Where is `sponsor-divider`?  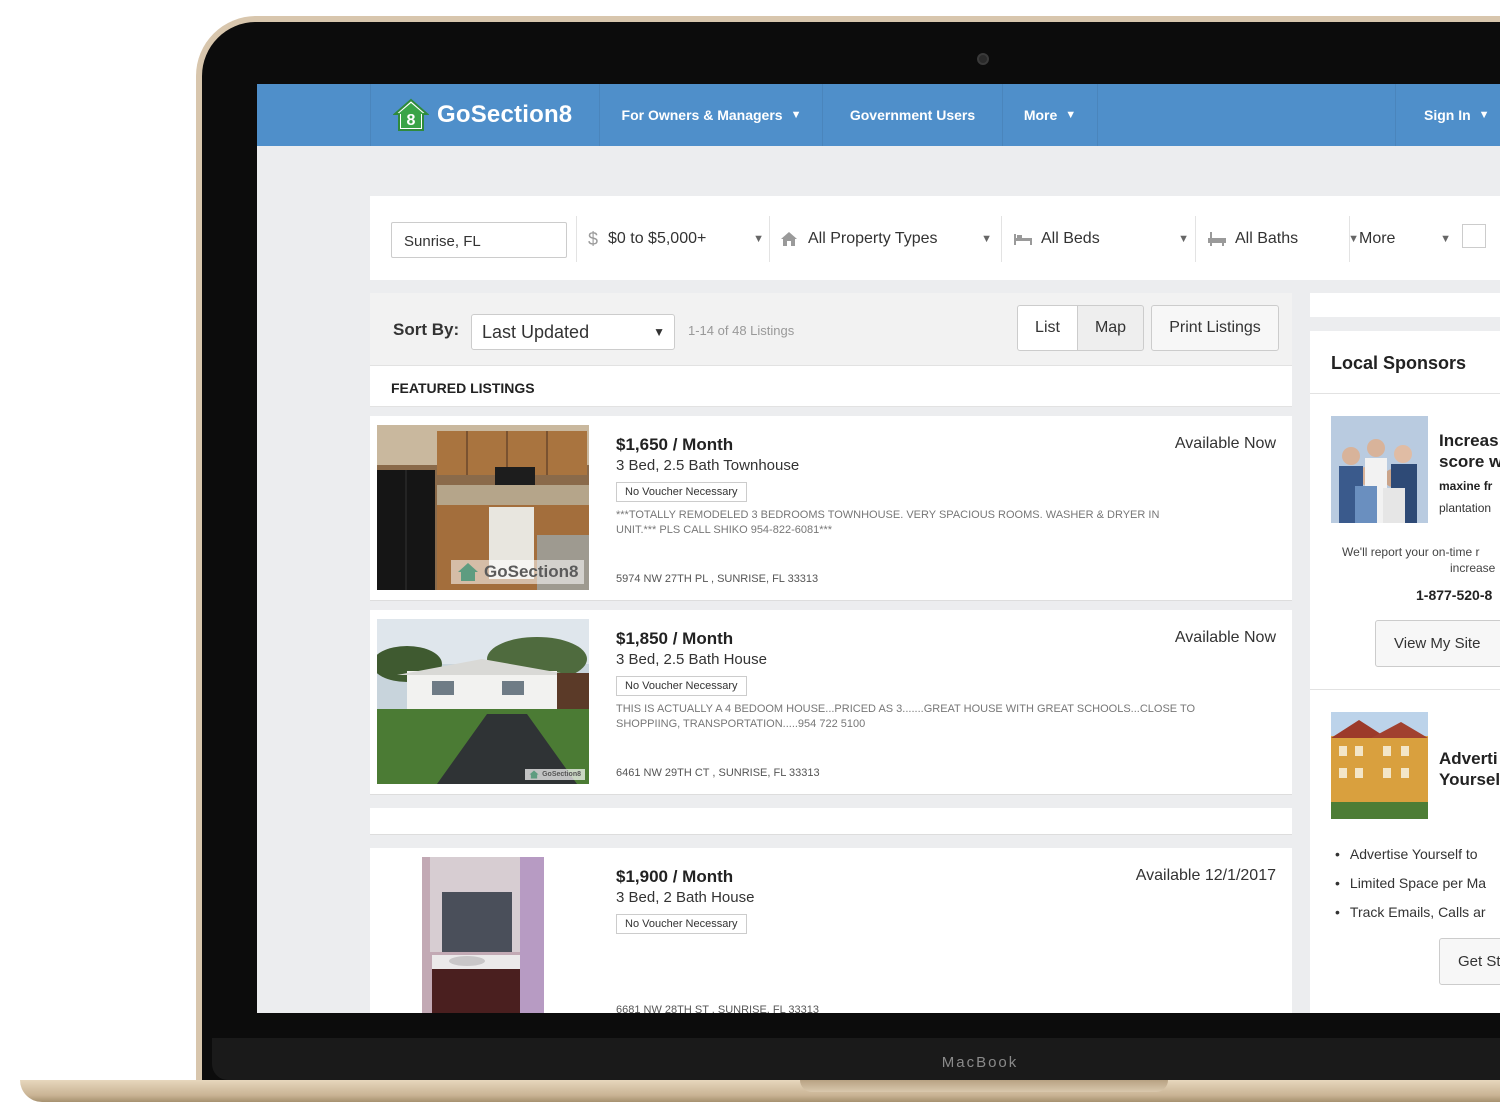 sponsor-divider is located at coordinates (1405, 689).